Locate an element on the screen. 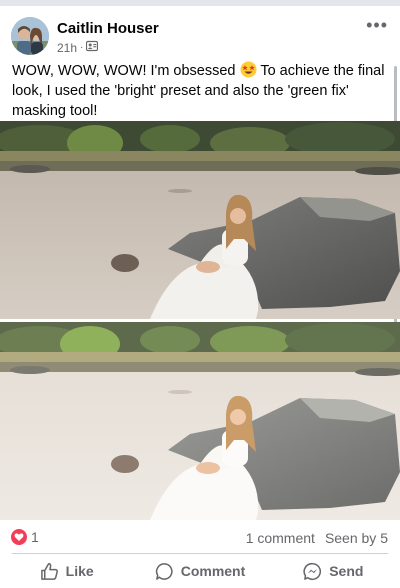  post-text-part1: WOW, WOW, WOW! I'm obsessed is located at coordinates (124, 71).